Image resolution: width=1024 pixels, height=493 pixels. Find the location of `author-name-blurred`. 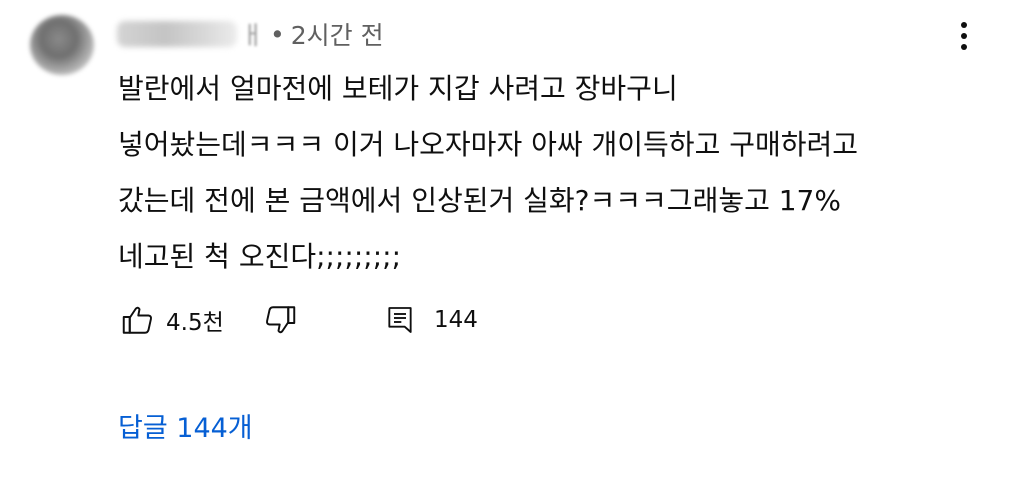

author-name-blurred is located at coordinates (177, 34).